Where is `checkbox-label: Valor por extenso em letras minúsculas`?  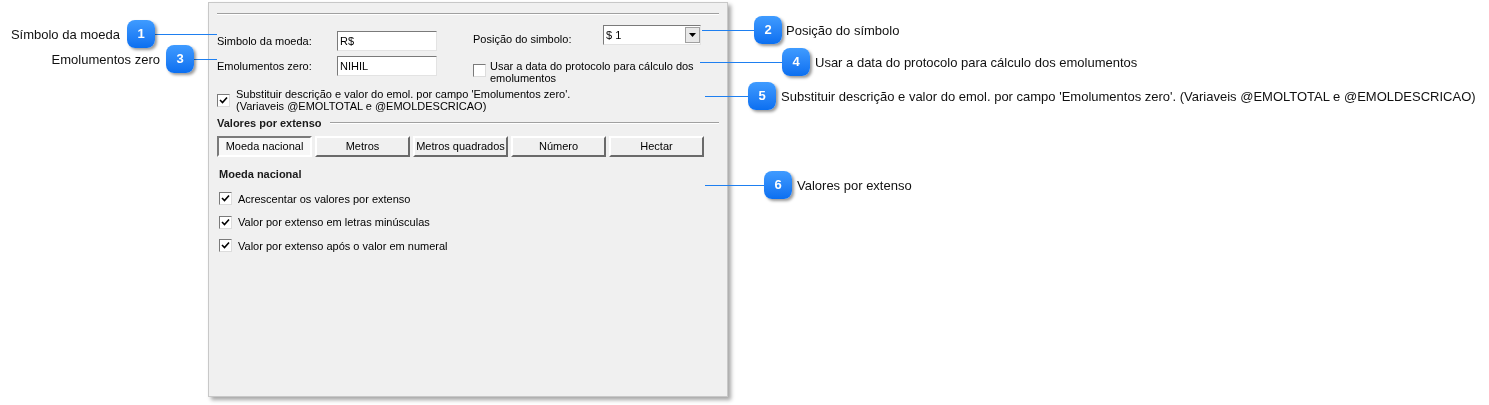 checkbox-label: Valor por extenso em letras minúsculas is located at coordinates (334, 222).